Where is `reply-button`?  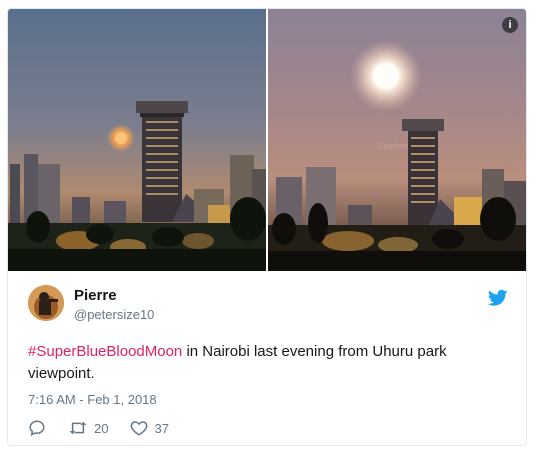
reply-button is located at coordinates (37, 428).